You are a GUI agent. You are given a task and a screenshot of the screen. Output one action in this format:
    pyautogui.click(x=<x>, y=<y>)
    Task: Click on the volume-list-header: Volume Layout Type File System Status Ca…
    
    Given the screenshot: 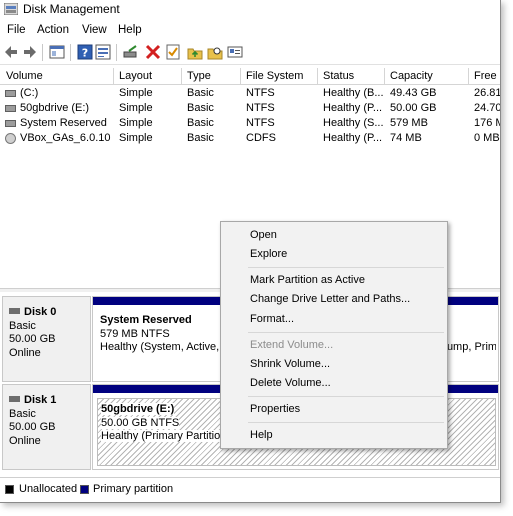 What is the action you would take?
    pyautogui.click(x=250, y=76)
    